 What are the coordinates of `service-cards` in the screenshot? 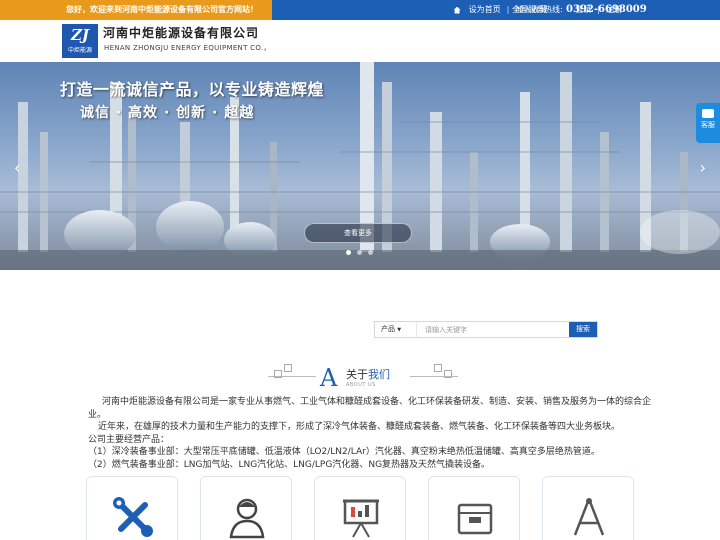 It's located at (361, 508).